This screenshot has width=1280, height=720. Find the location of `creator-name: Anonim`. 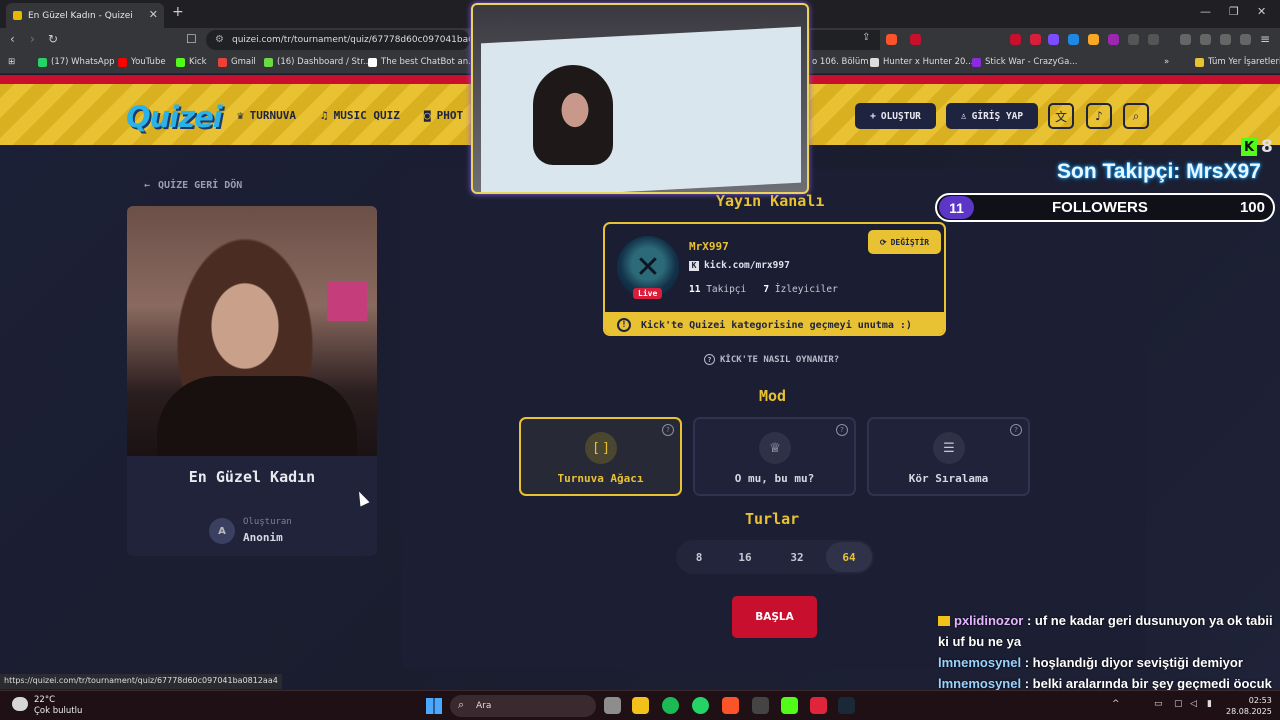

creator-name: Anonim is located at coordinates (263, 537).